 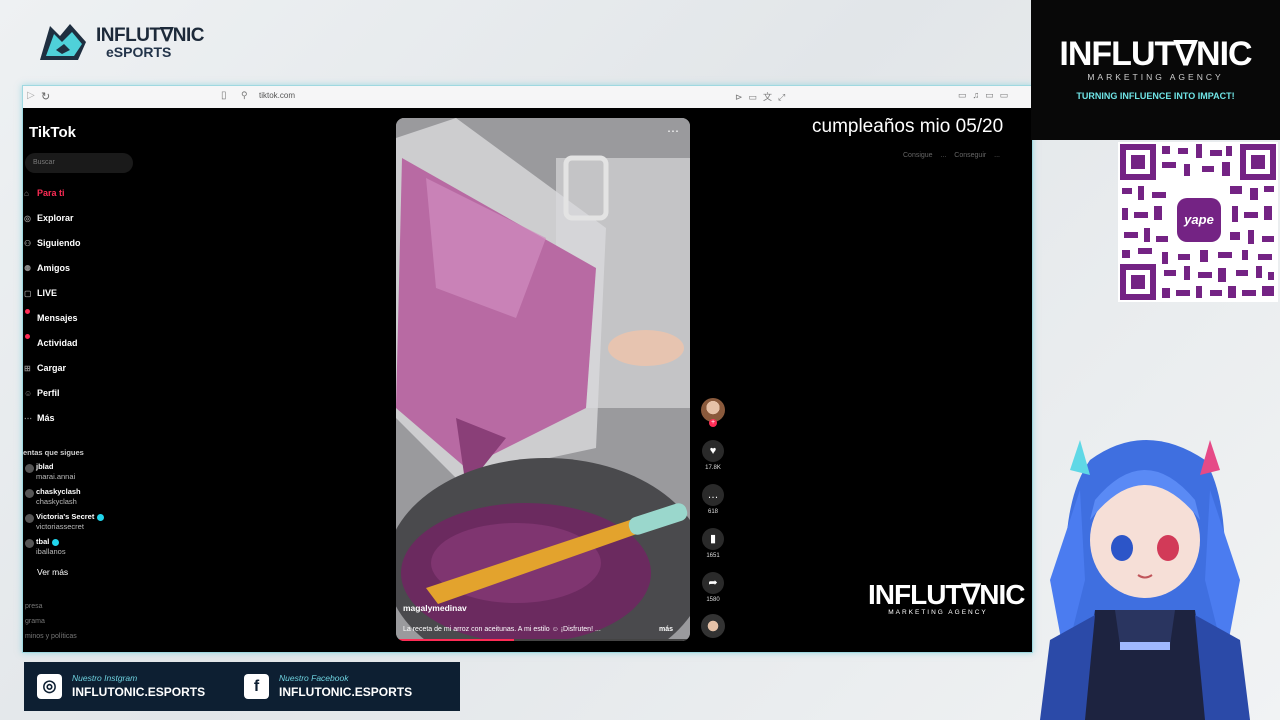 I want to click on creator-avatar-button: +, so click(x=713, y=412).